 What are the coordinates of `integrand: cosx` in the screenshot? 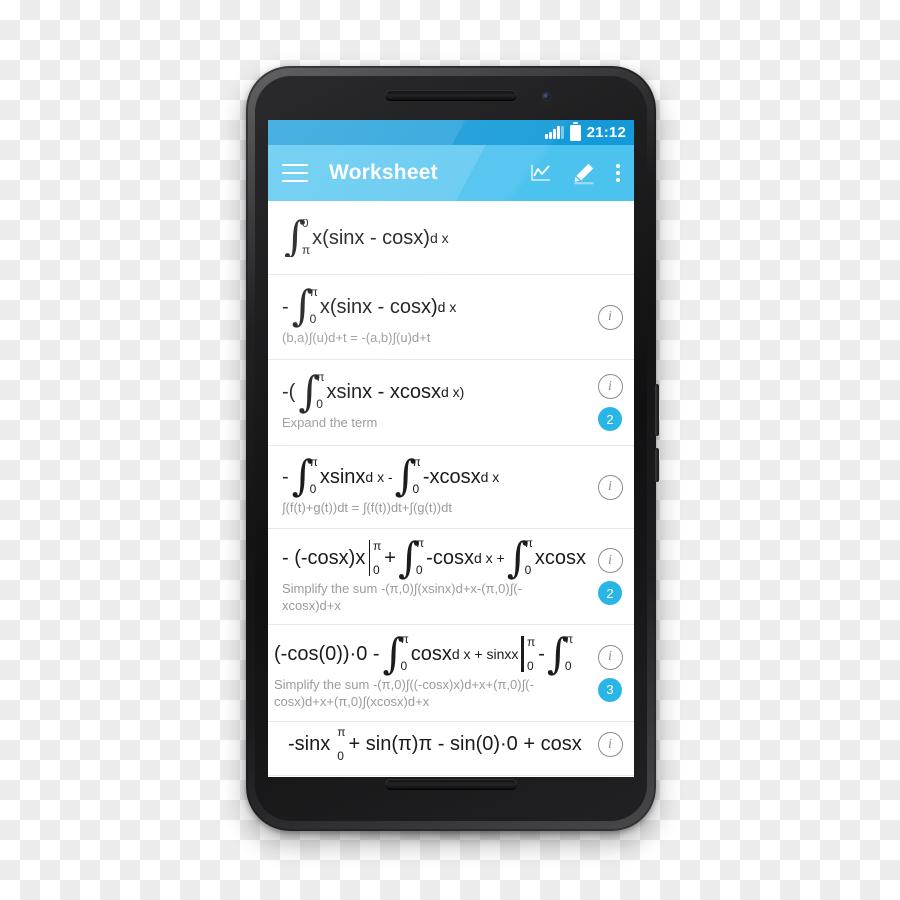 It's located at (431, 654).